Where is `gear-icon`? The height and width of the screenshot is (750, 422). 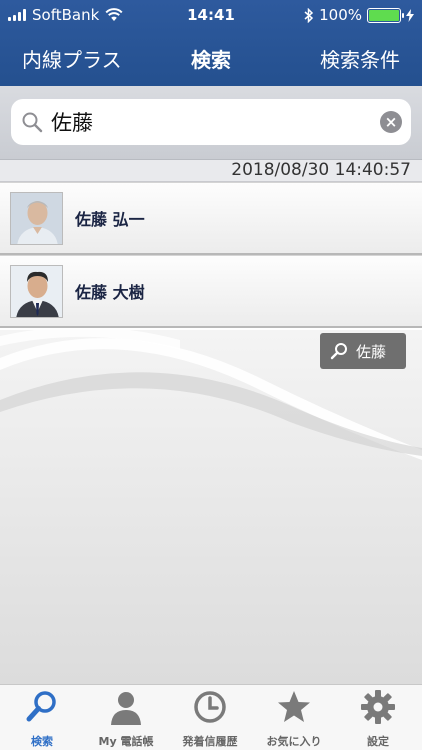 gear-icon is located at coordinates (378, 707).